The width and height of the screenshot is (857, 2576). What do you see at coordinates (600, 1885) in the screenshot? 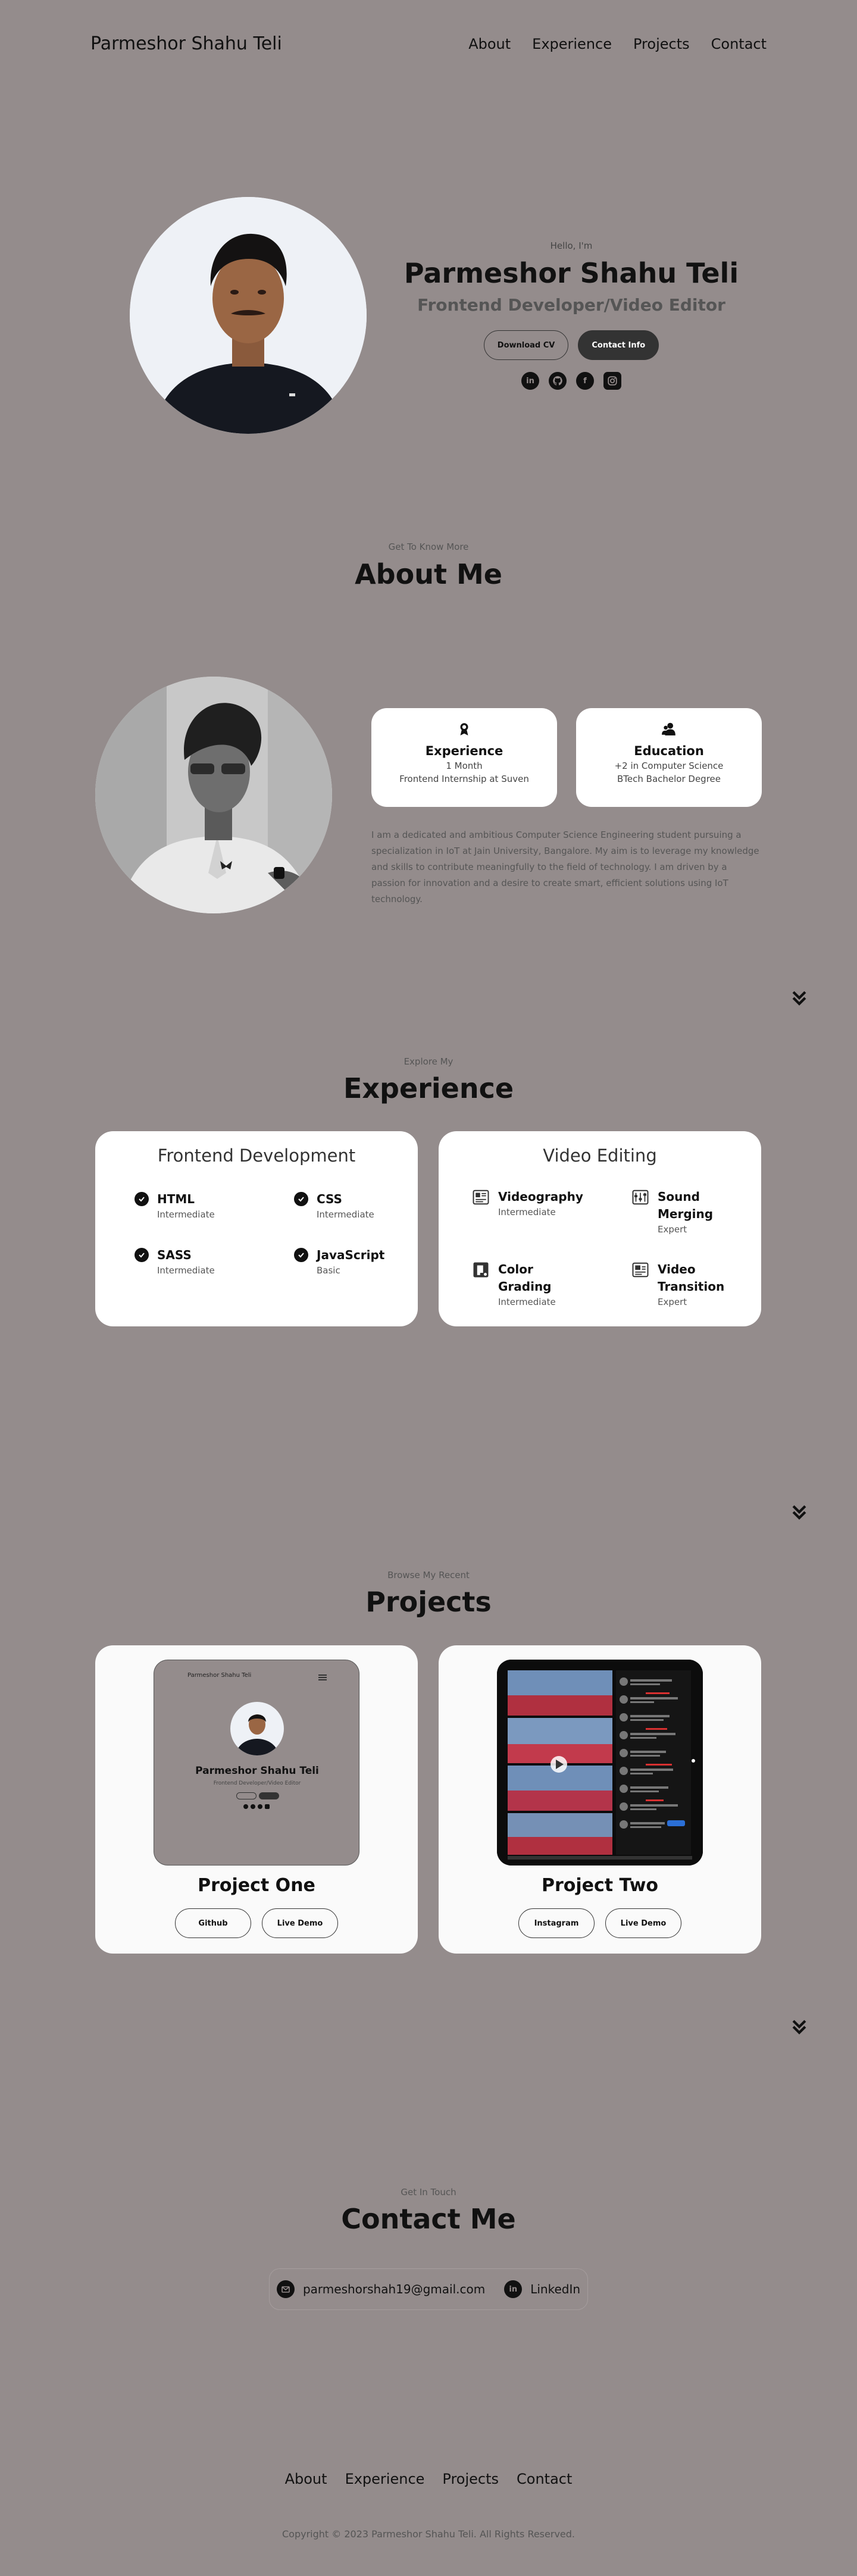
I see `project-two-title: Project Two` at bounding box center [600, 1885].